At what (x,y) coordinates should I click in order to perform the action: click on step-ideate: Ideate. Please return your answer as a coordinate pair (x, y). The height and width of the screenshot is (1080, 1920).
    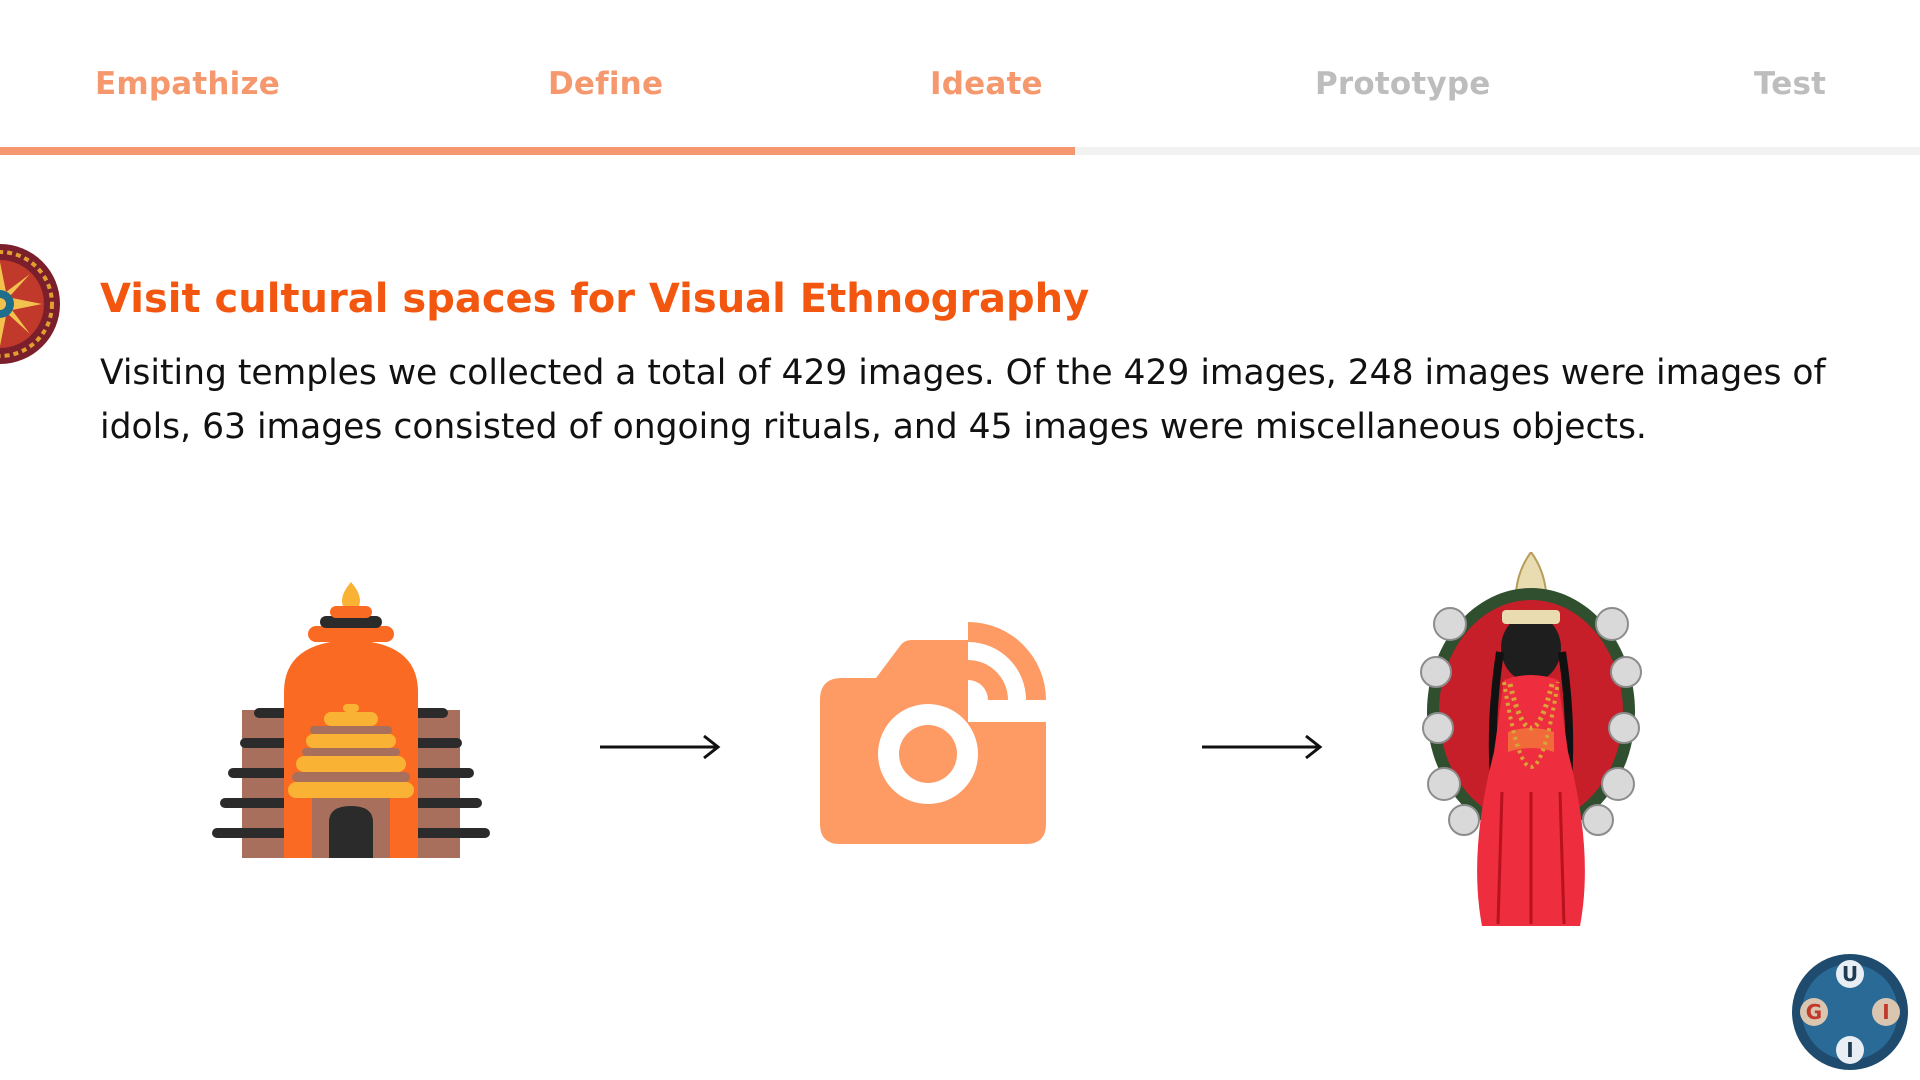
    Looking at the image, I should click on (986, 84).